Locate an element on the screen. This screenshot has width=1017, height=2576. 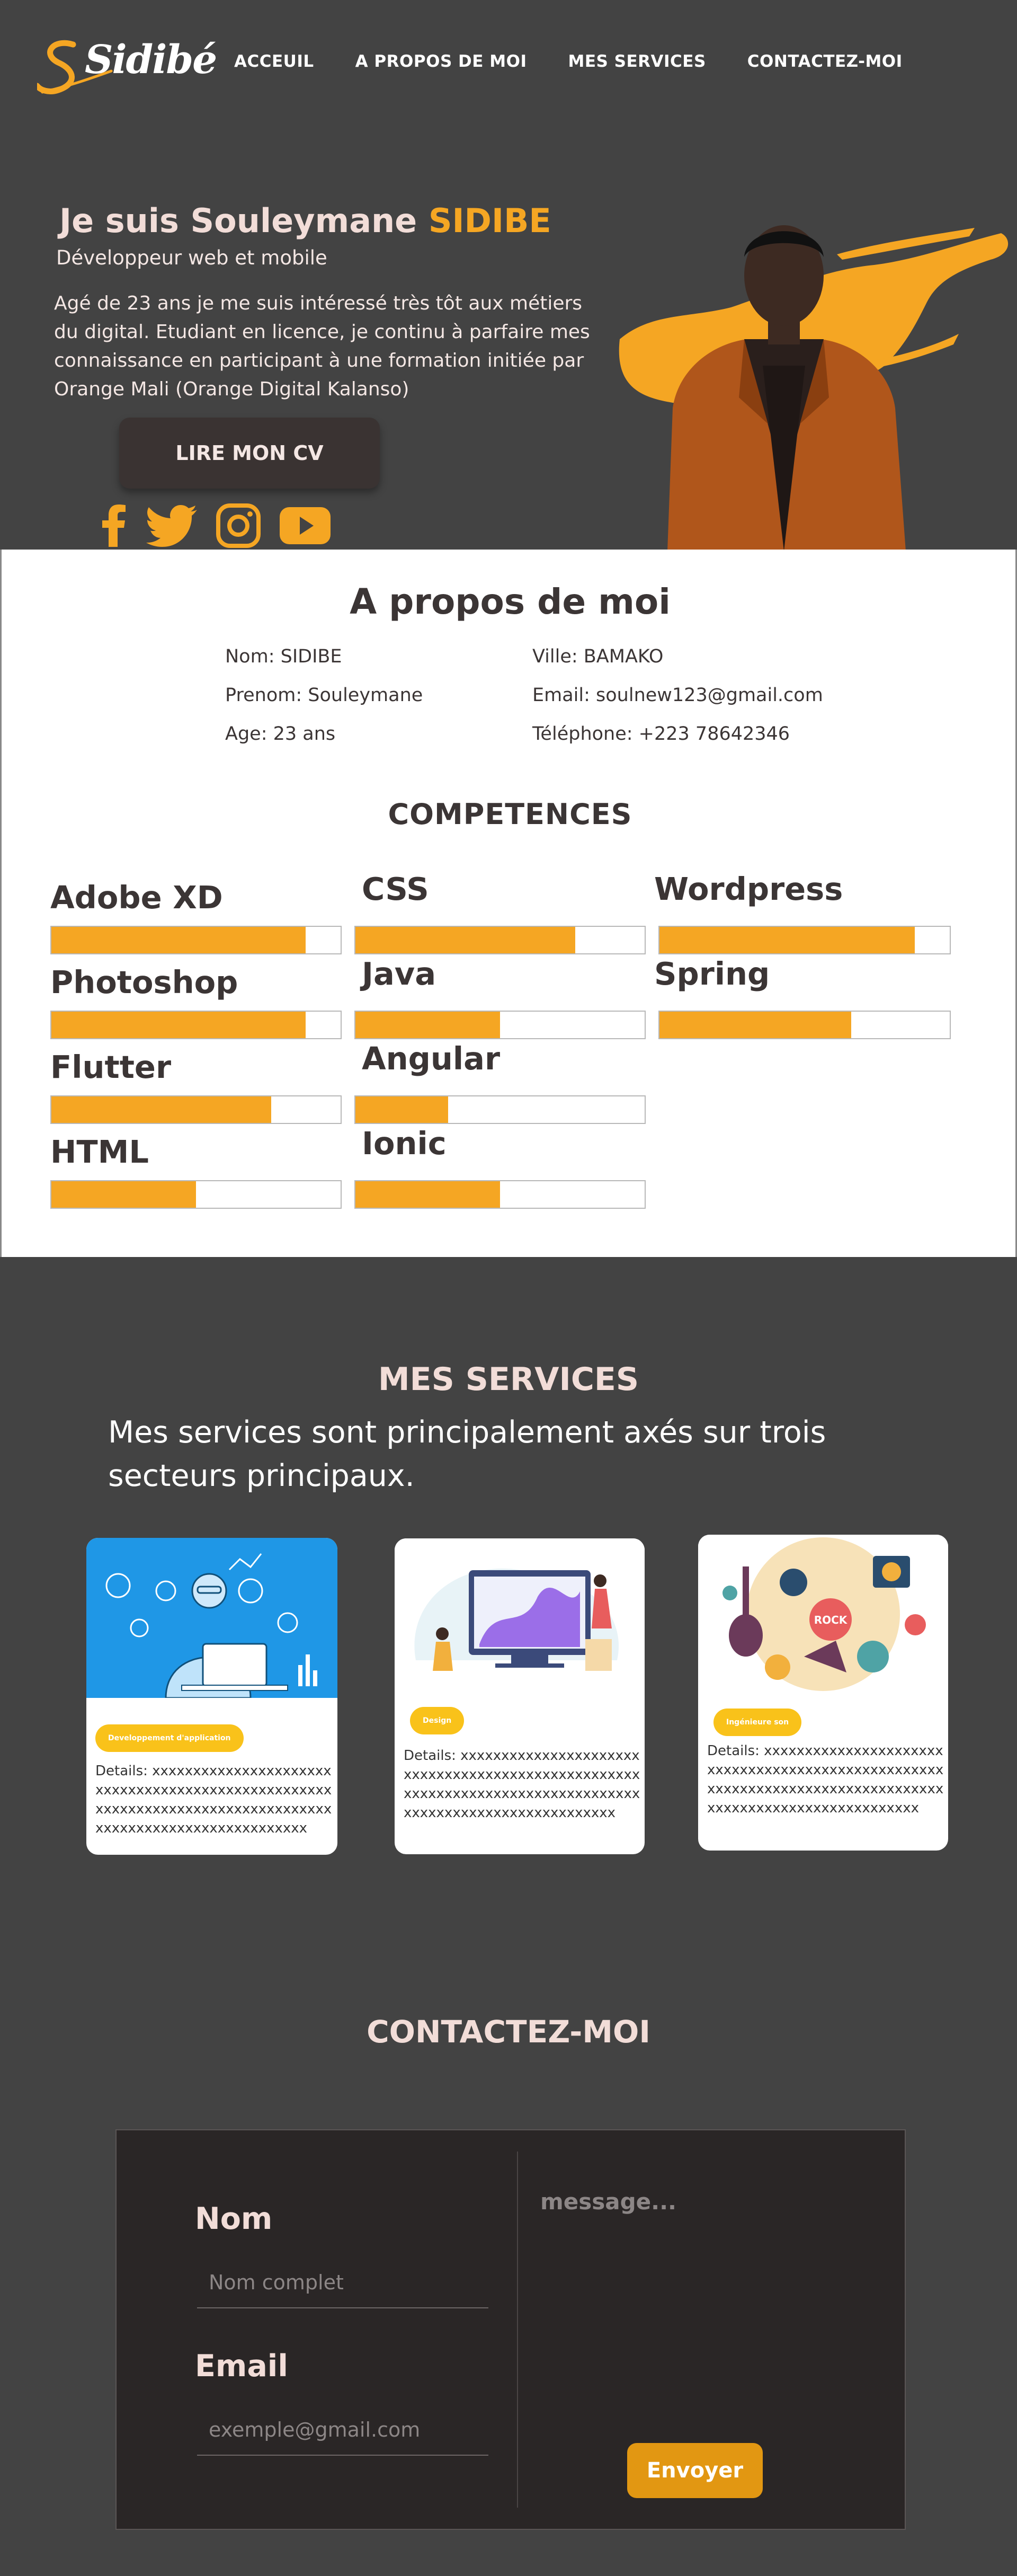
profile-portrait is located at coordinates (814, 387).